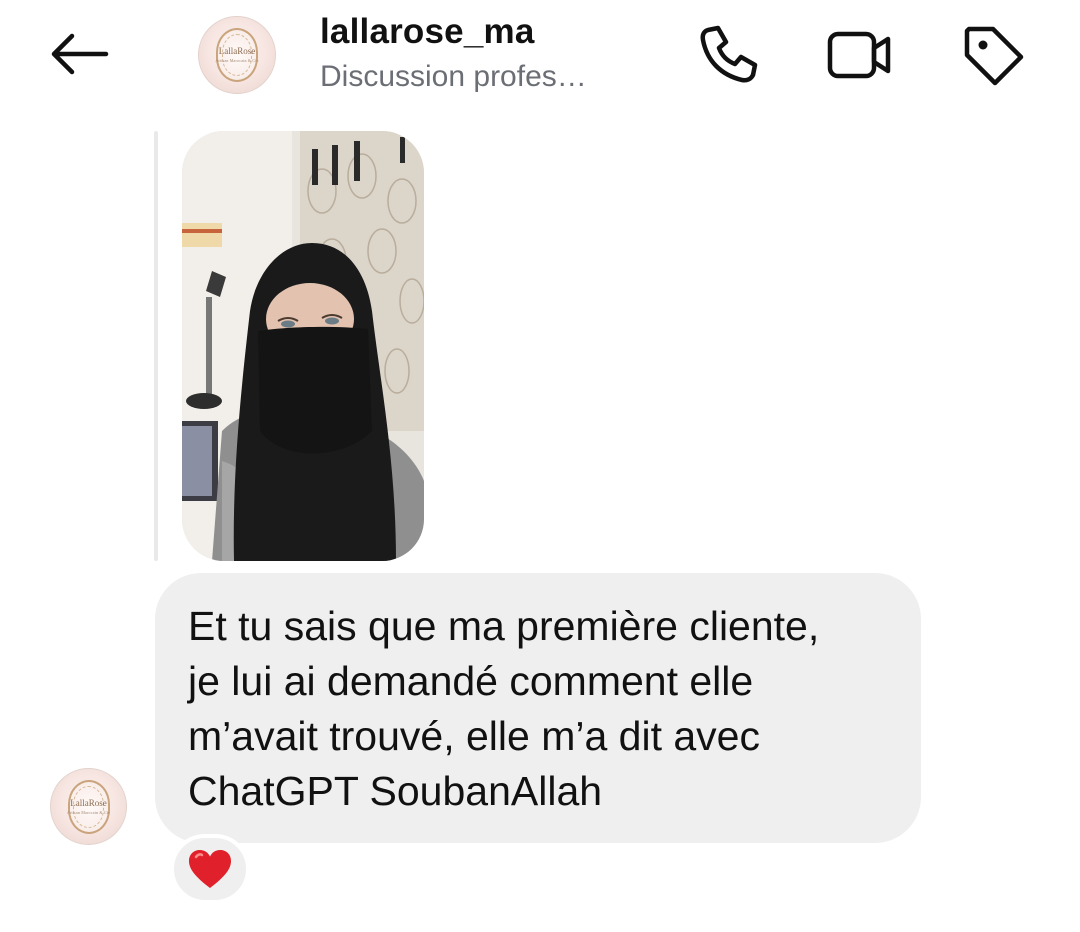  I want to click on audio-call-button, so click(728, 54).